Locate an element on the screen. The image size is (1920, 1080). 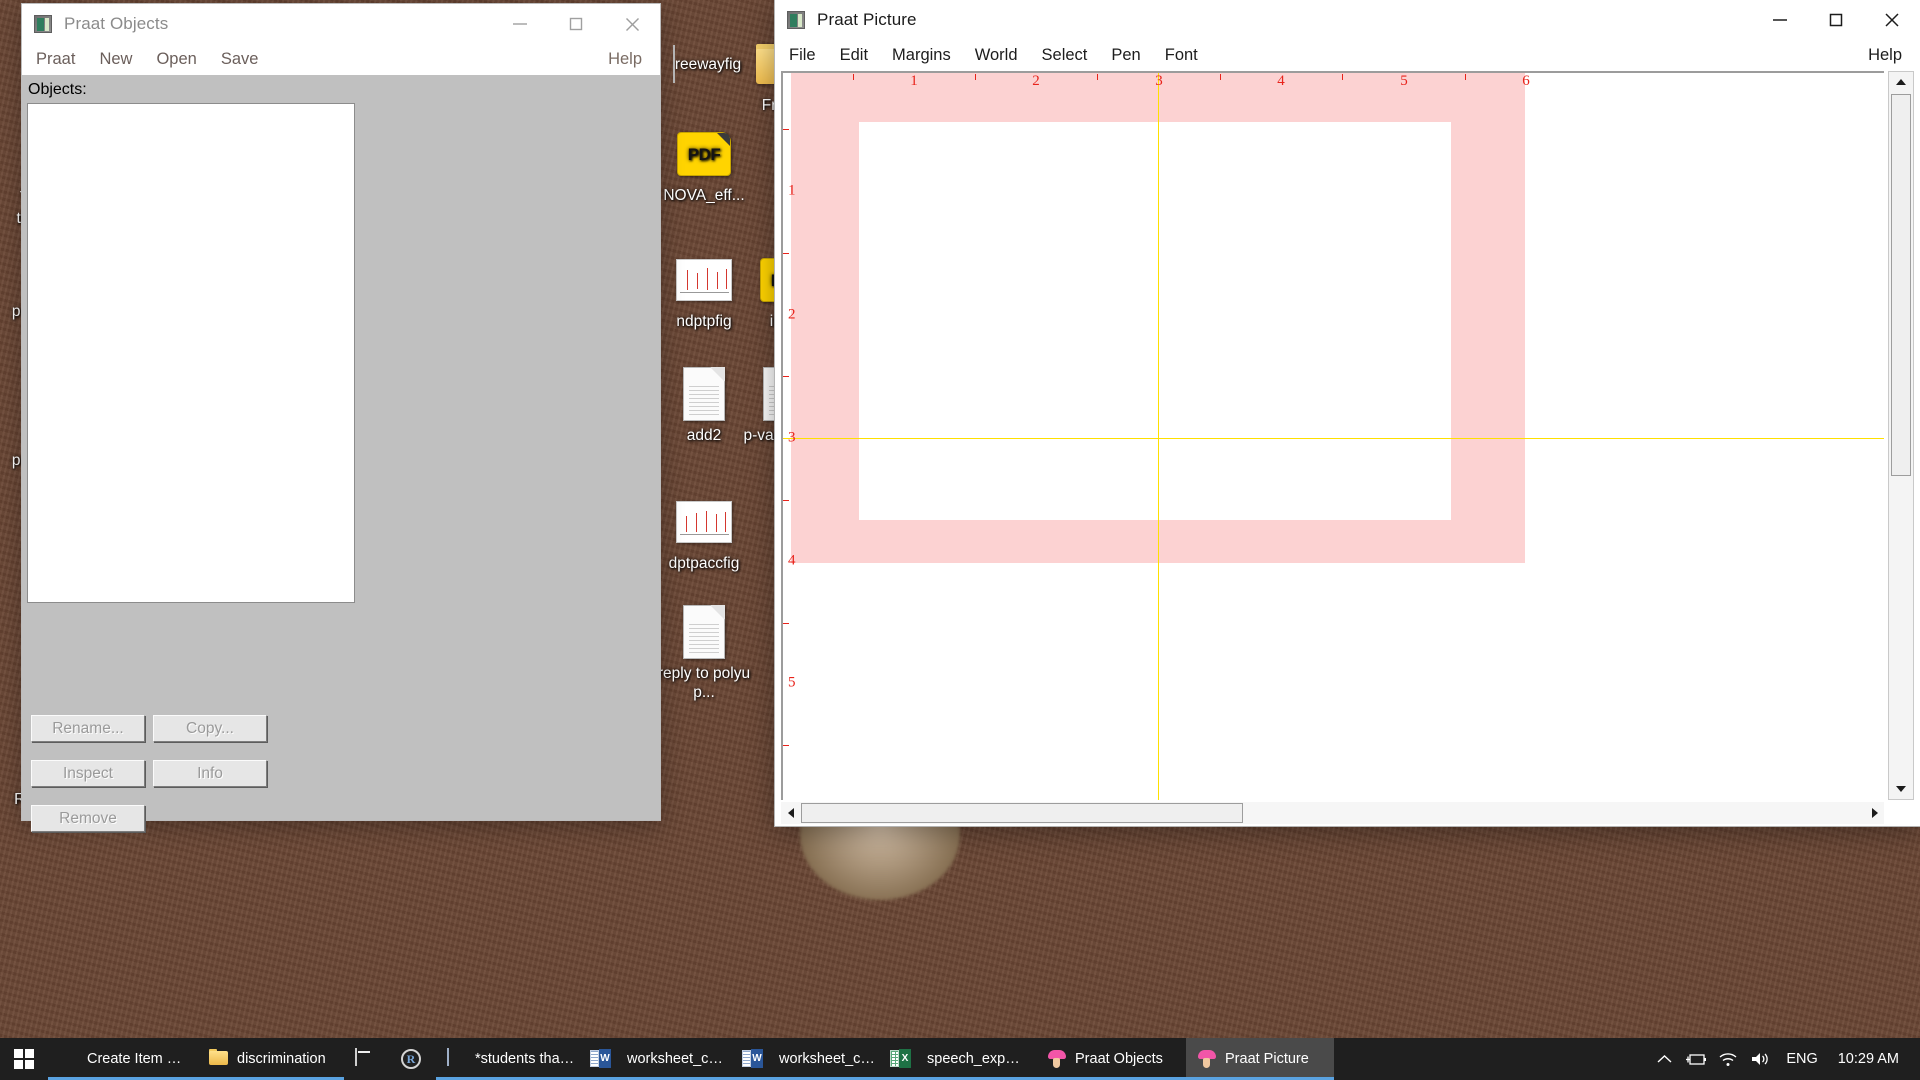
praat-objects-app-icon is located at coordinates (43, 24).